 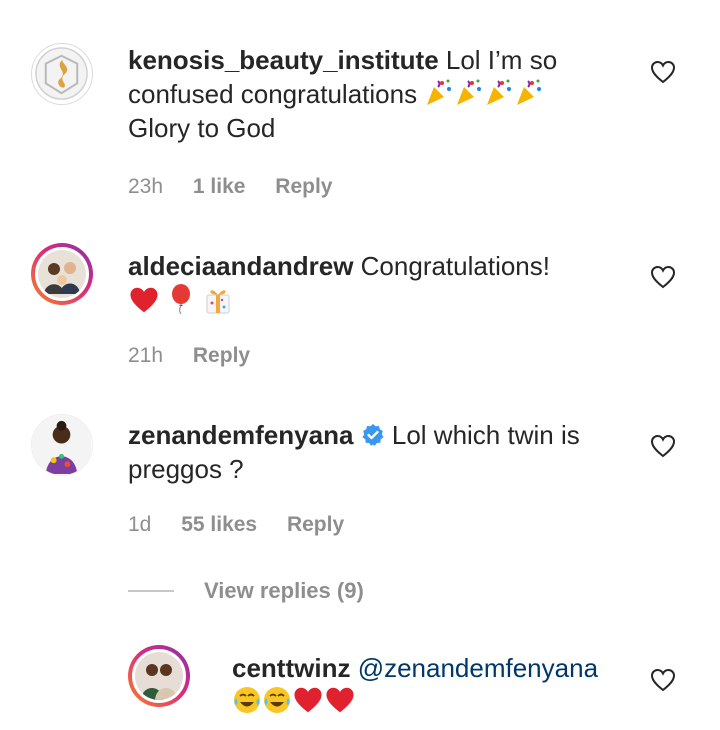 What do you see at coordinates (283, 60) in the screenshot?
I see `username: kenosis_beauty_institute` at bounding box center [283, 60].